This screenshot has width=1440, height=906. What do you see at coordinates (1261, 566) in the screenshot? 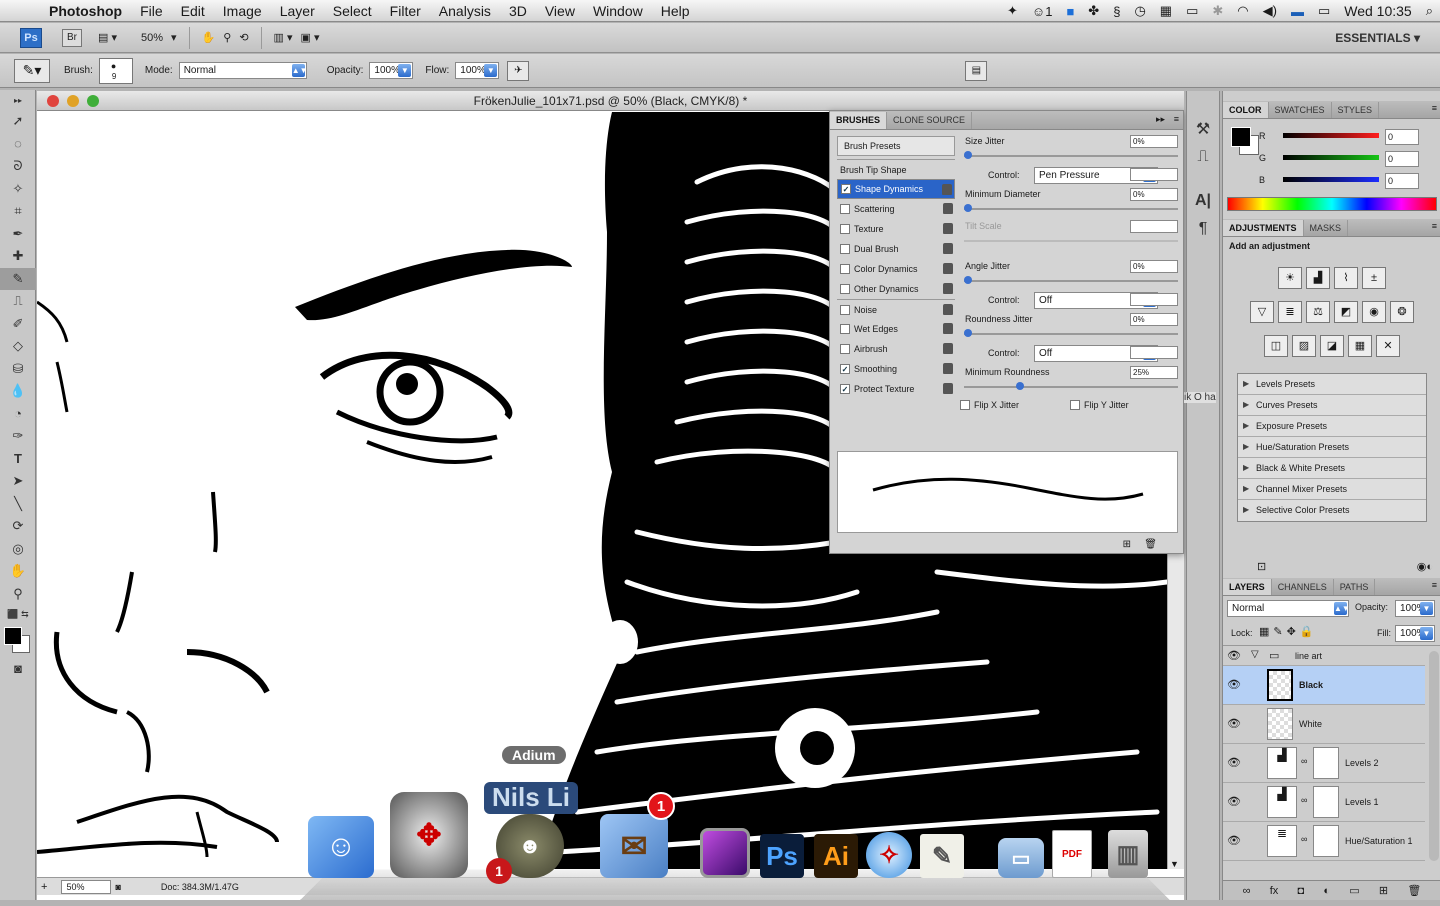
I see `clip-layer-icon: ⊡` at bounding box center [1261, 566].